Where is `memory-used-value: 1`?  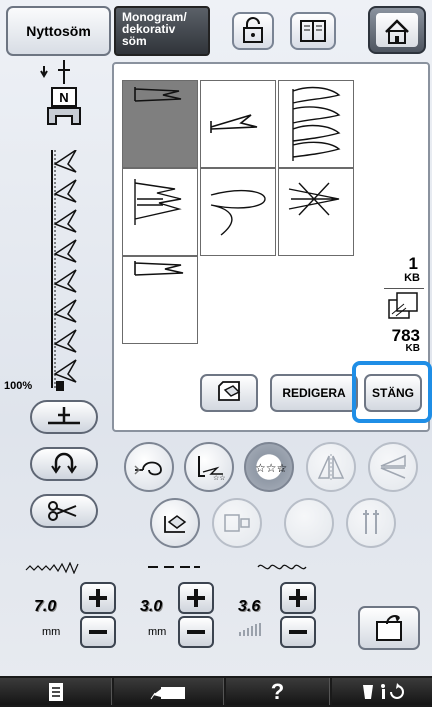 memory-used-value: 1 is located at coordinates (413, 263).